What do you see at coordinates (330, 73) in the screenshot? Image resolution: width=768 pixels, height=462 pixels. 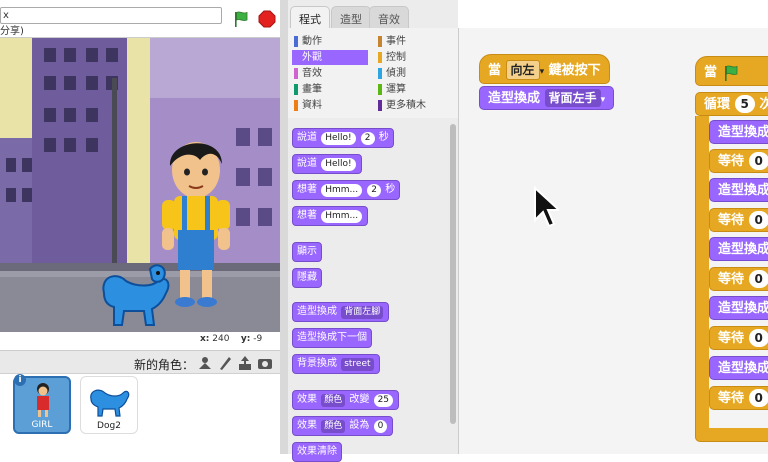 I see `category-sound: 音效` at bounding box center [330, 73].